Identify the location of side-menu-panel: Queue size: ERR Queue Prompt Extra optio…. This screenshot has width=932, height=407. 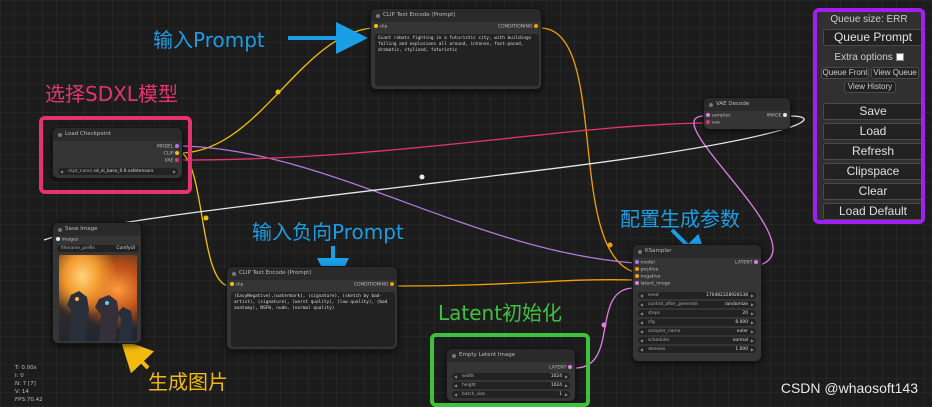
(869, 116).